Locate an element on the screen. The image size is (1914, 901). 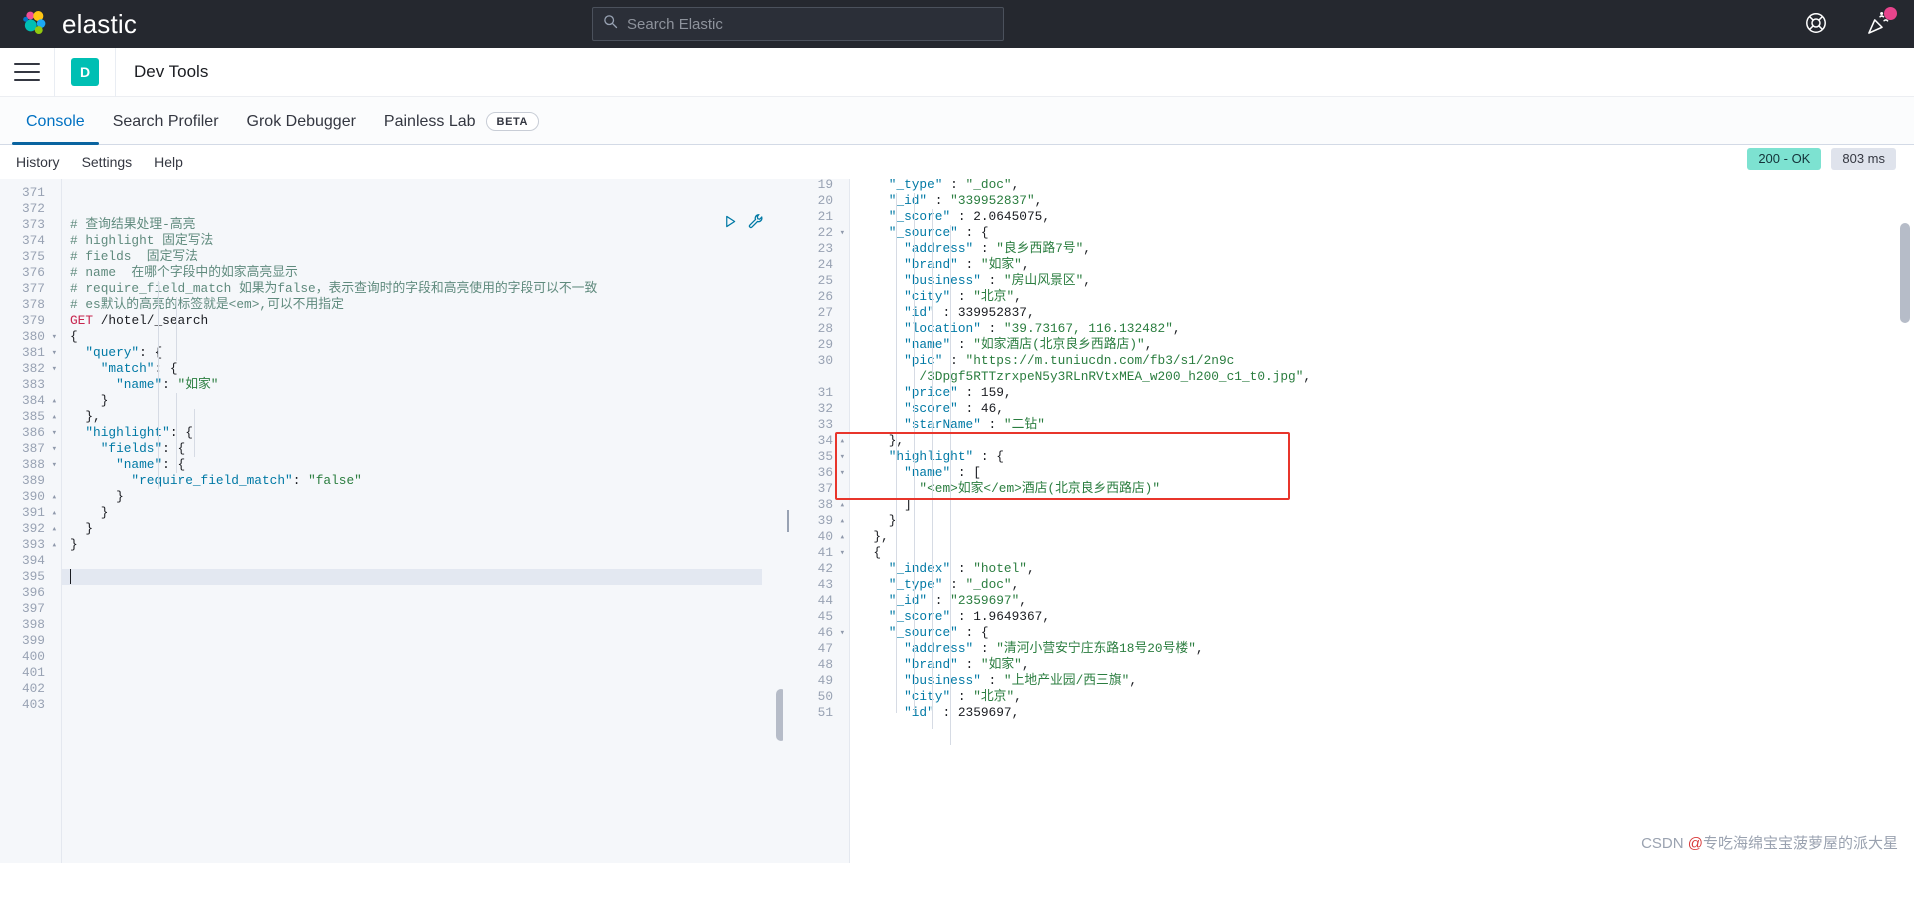
code-line: "business" : "上地产业园/西三旗", is located at coordinates (997, 681).